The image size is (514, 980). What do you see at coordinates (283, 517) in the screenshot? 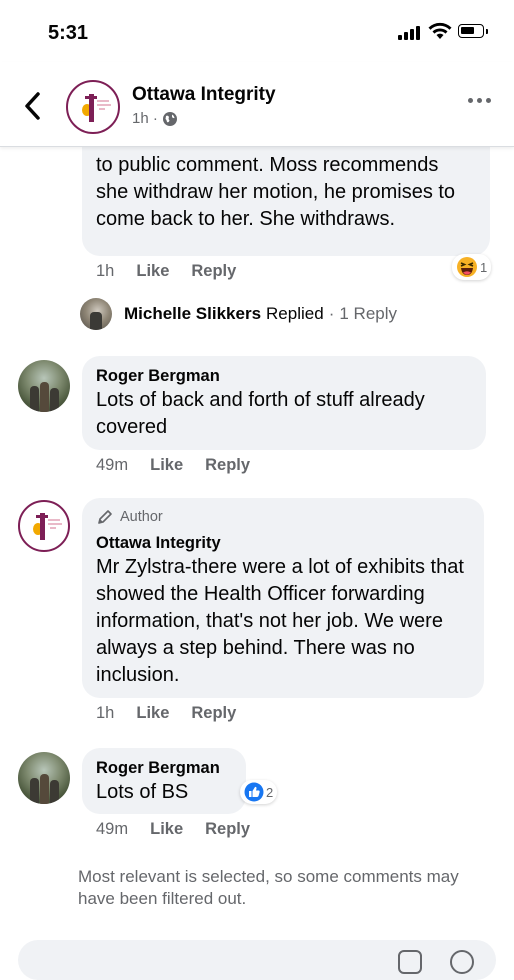
I see `author-badge: Author` at bounding box center [283, 517].